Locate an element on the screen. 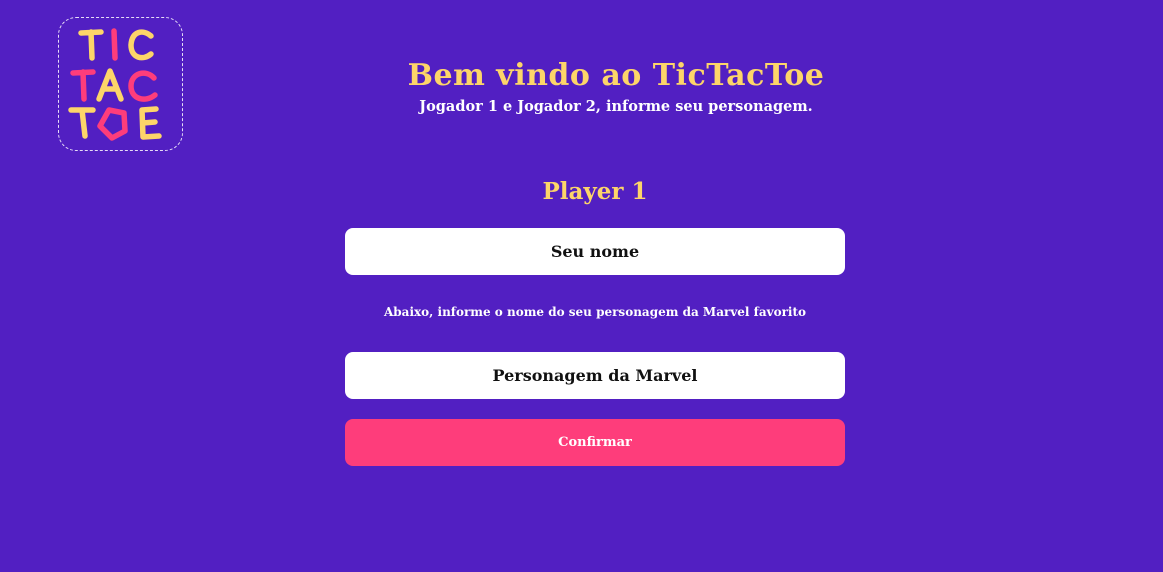  player-name-input is located at coordinates (595, 251).